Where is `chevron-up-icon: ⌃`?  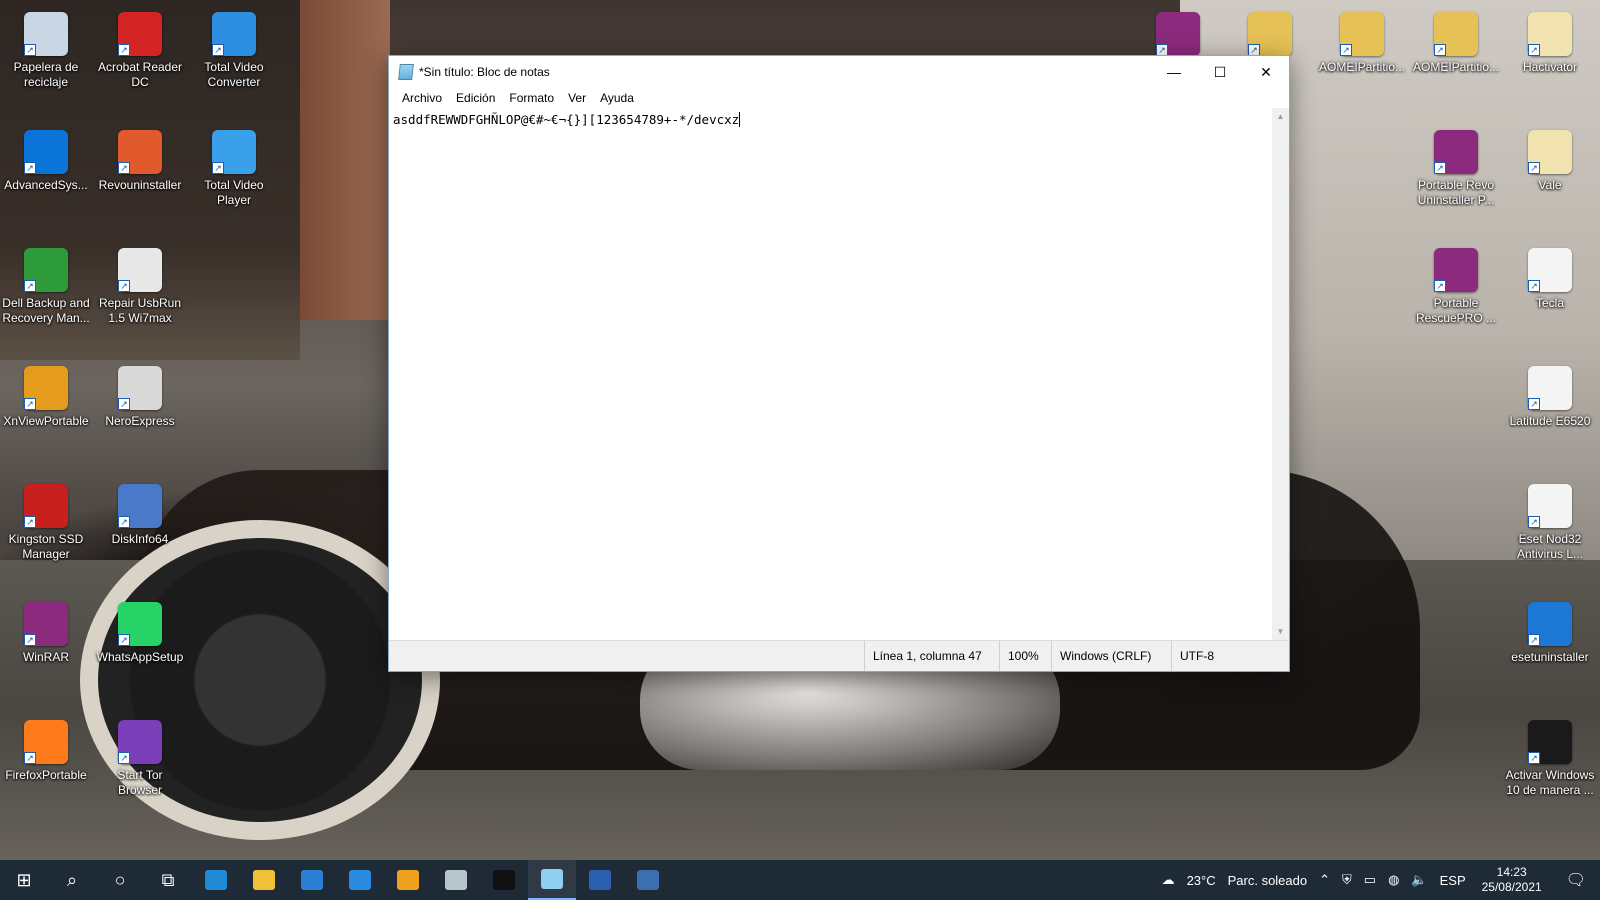 chevron-up-icon: ⌃ is located at coordinates (1324, 880).